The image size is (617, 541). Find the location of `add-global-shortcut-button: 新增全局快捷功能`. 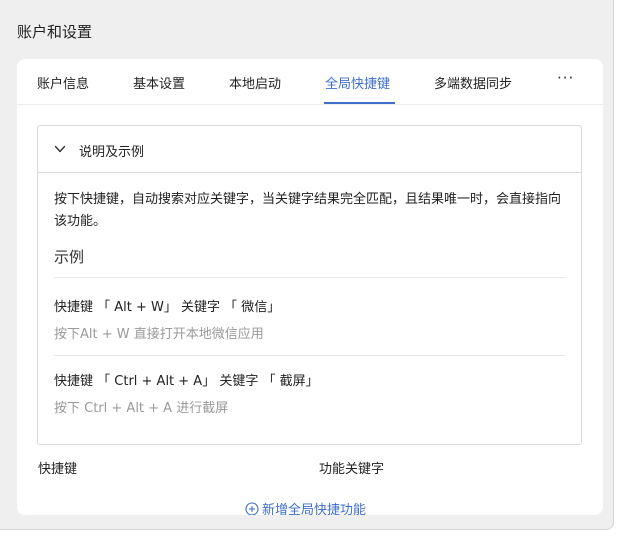

add-global-shortcut-button: 新增全局快捷功能 is located at coordinates (305, 507).